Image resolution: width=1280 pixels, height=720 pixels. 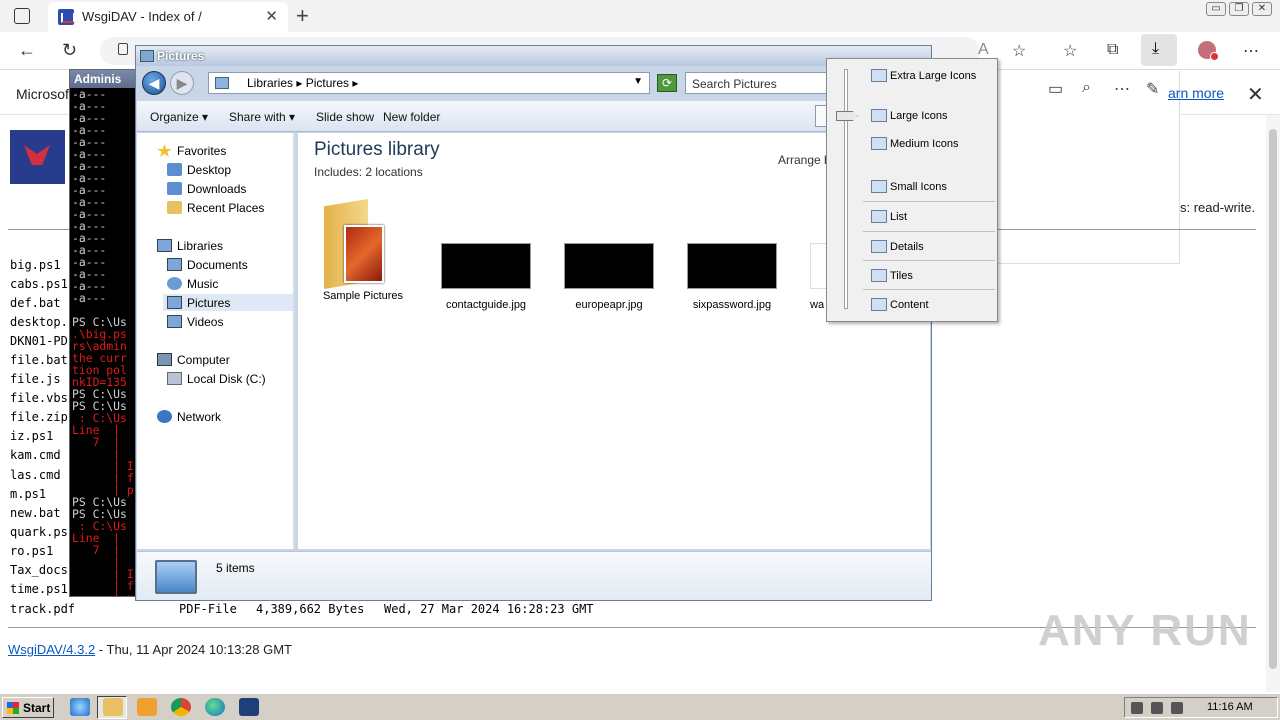 I want to click on file-link: file.bat, so click(x=39, y=362).